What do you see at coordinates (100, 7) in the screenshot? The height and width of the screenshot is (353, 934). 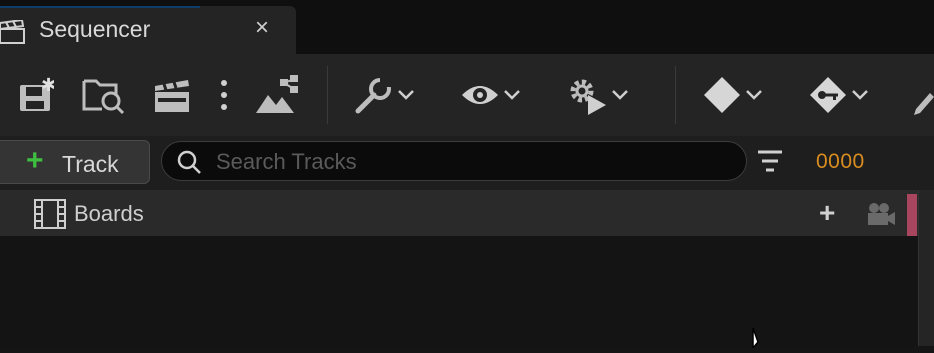 I see `tab-active-indicator` at bounding box center [100, 7].